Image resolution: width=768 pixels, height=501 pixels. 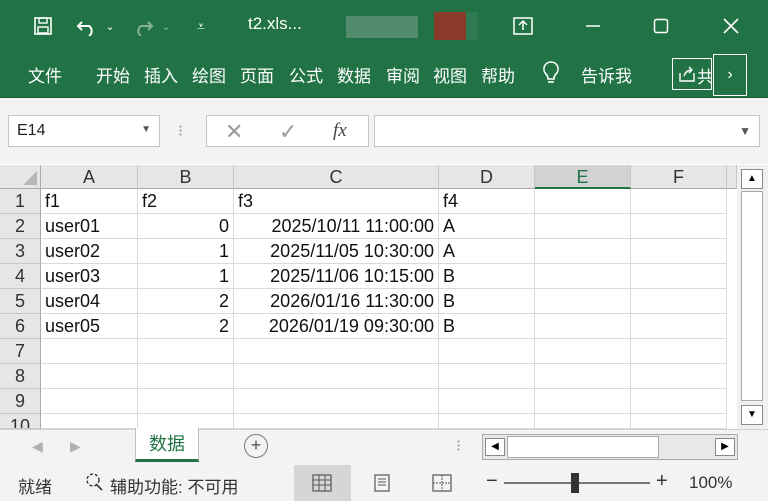 I want to click on add-sheet-icon: +, so click(x=256, y=446).